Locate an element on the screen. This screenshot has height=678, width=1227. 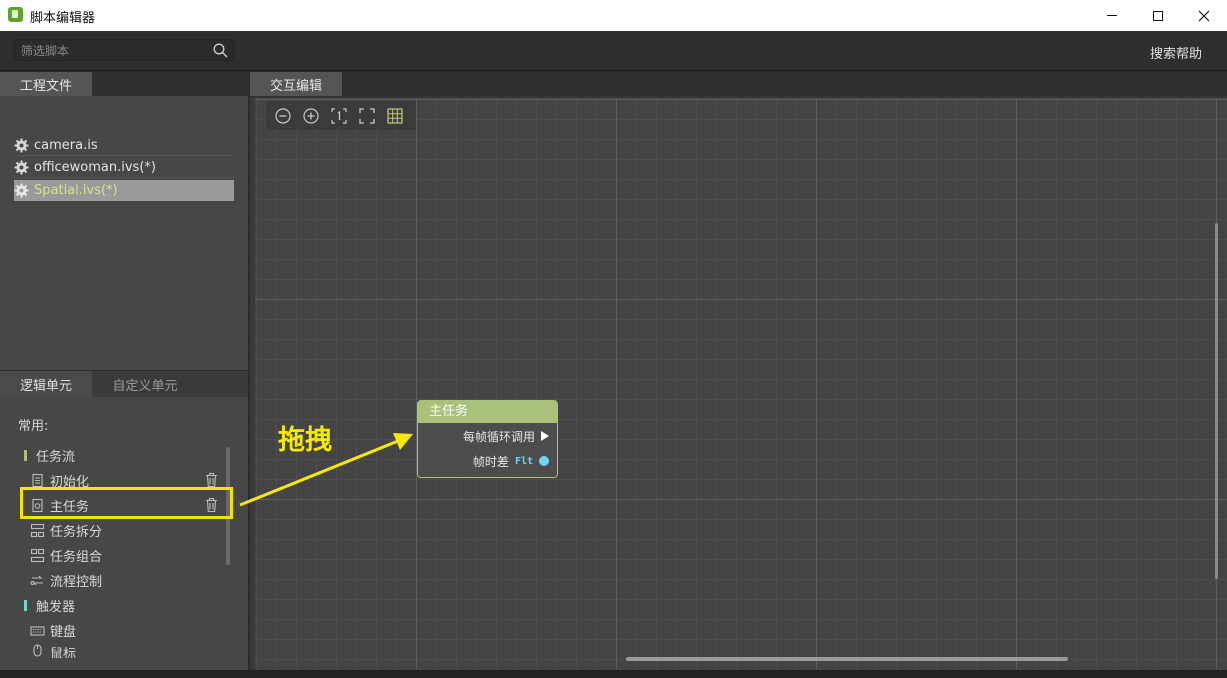
exec-port-label: 每帧循环调用 is located at coordinates (498, 436).